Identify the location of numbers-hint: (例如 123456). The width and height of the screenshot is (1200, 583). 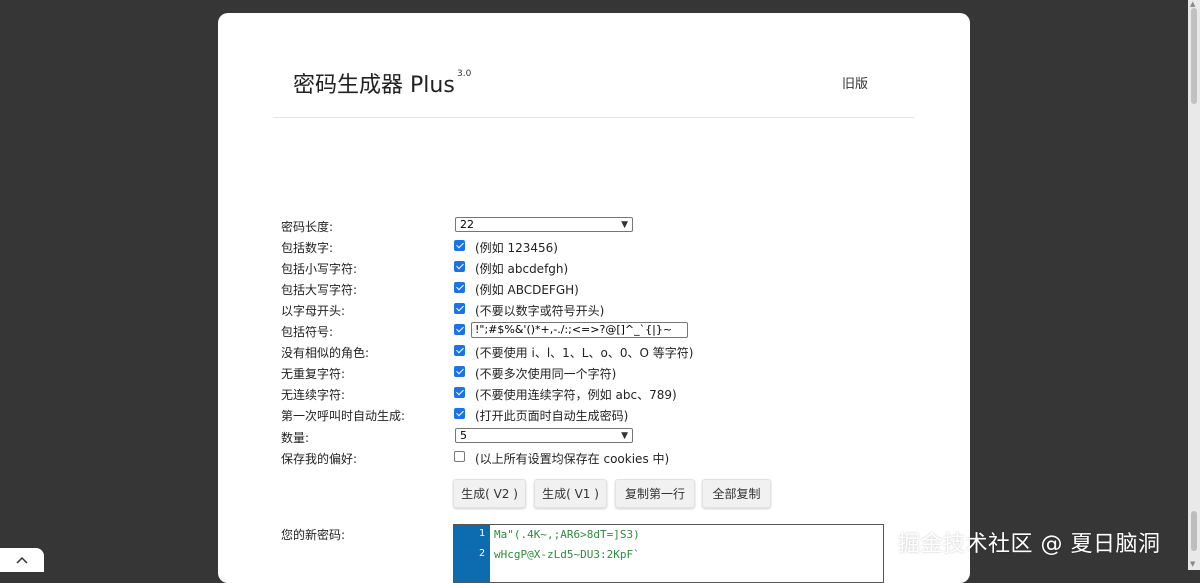
(516, 248).